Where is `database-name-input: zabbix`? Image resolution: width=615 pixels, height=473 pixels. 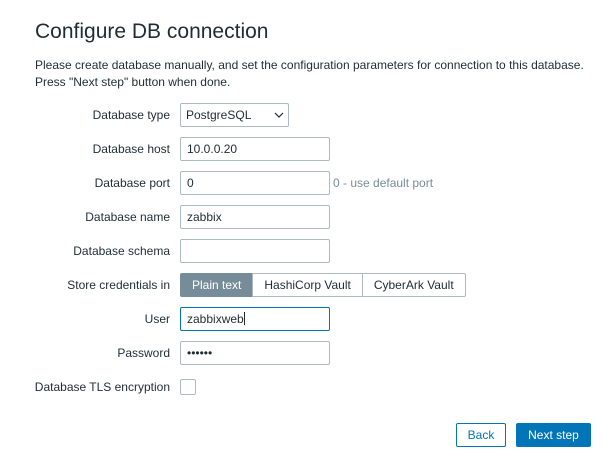
database-name-input: zabbix is located at coordinates (255, 217).